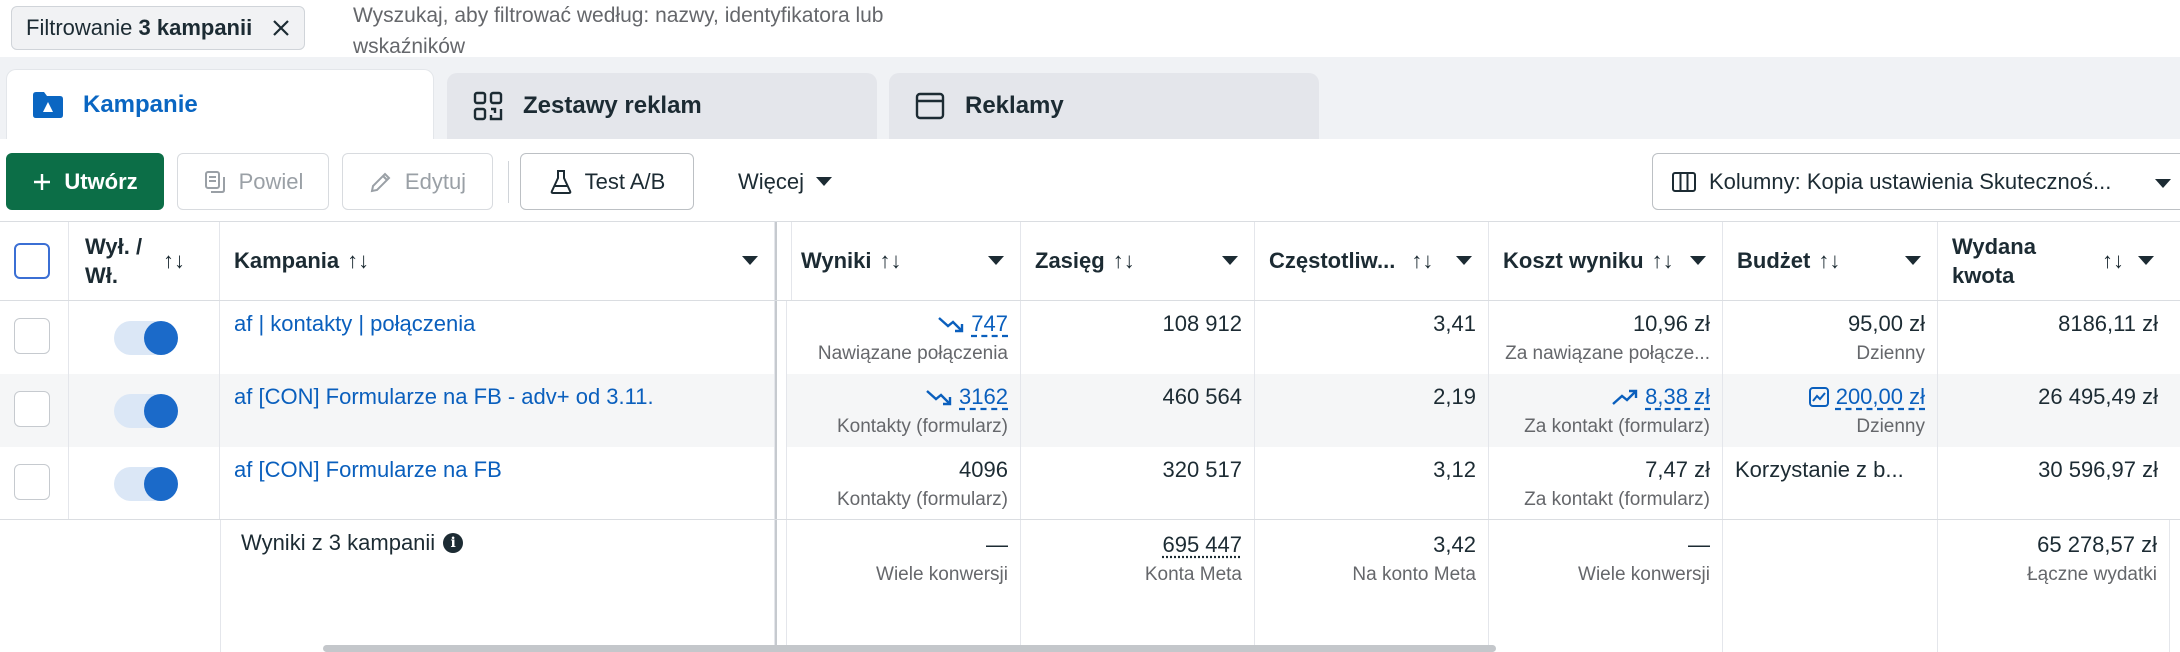 The height and width of the screenshot is (652, 2180). I want to click on column-header-amount-spent: Wydana kwota ↑↓, so click(2054, 261).